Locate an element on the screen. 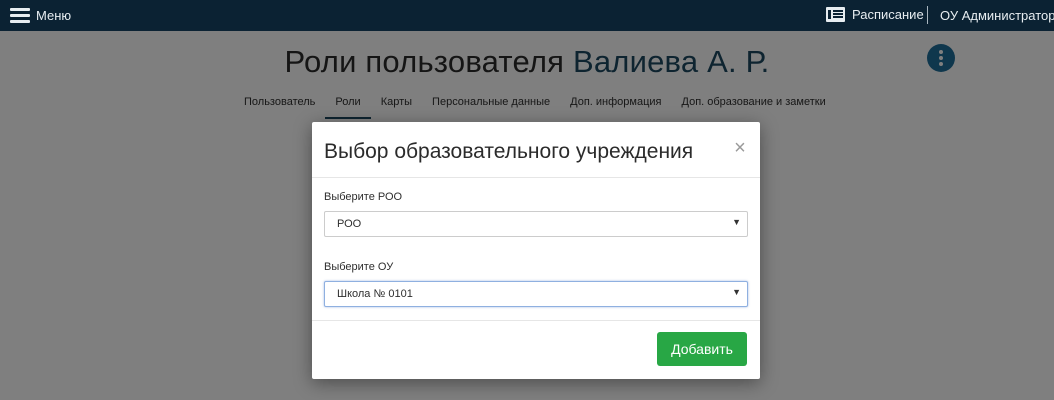  user-role-menu: ОУ Администратор is located at coordinates (997, 15).